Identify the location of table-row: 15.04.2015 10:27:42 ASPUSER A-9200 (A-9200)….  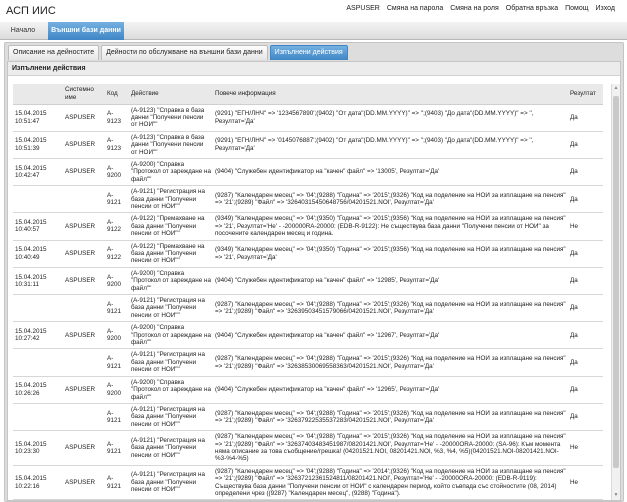
(308, 335).